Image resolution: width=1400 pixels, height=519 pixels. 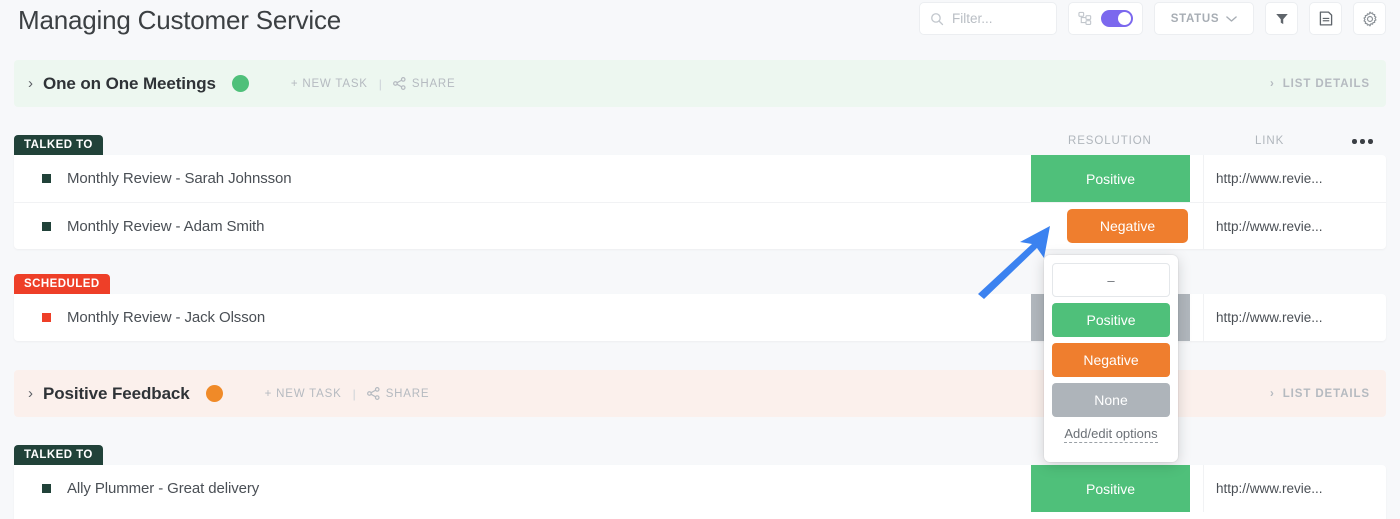 I want to click on filter-button, so click(x=1281, y=18).